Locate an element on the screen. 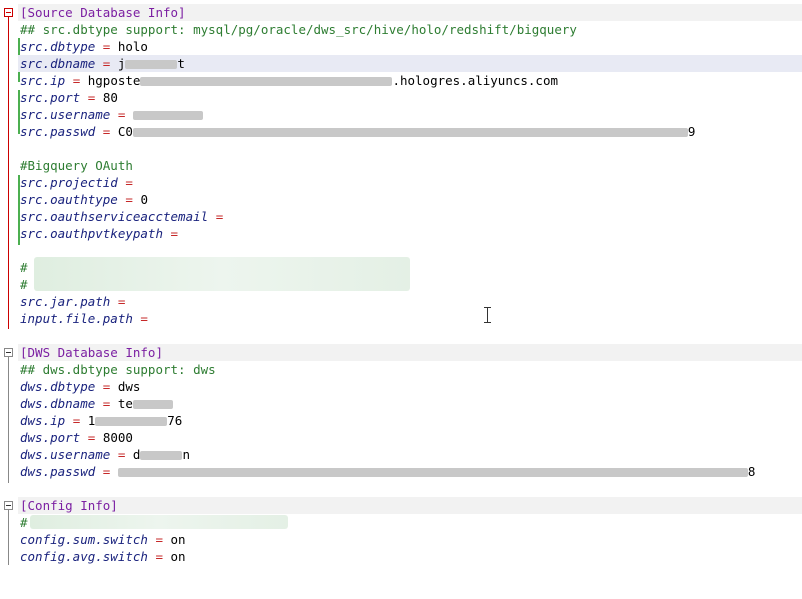 This screenshot has height=599, width=802. code-line: src.port = 80 is located at coordinates (410, 97).